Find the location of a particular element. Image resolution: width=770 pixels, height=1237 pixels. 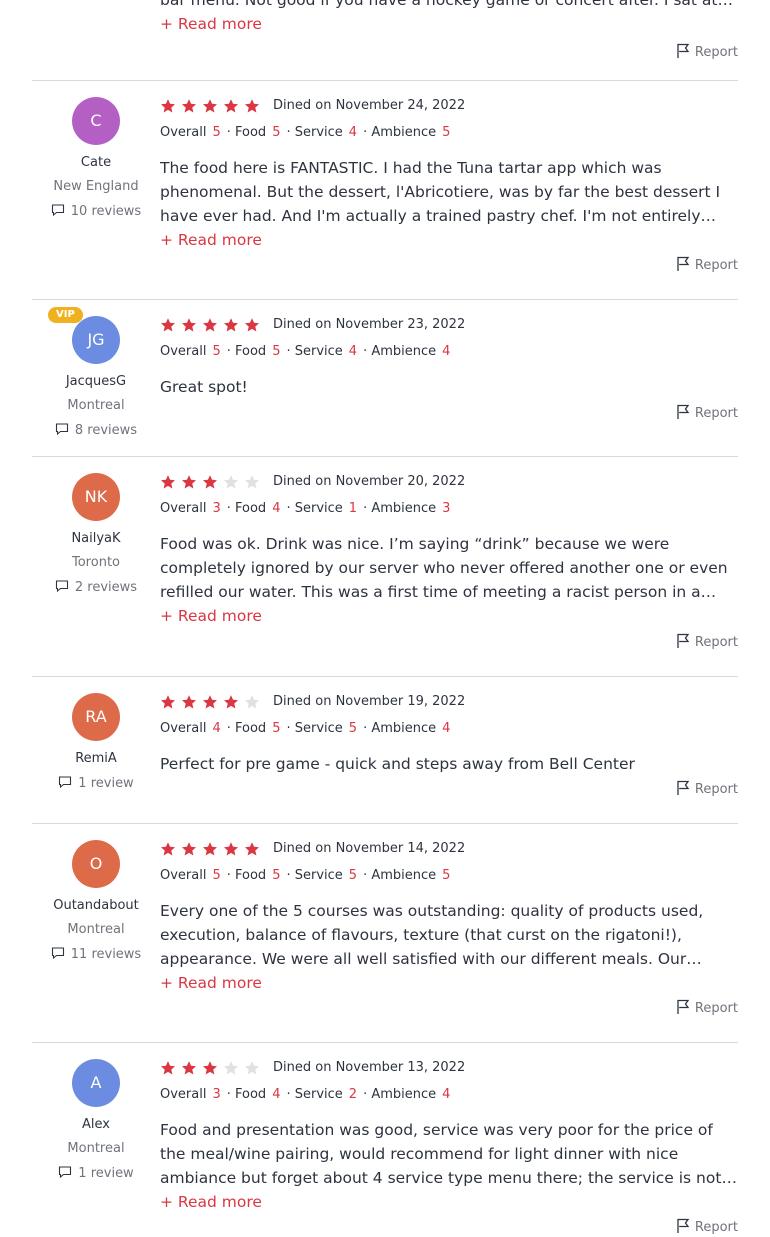

avatar: C is located at coordinates (96, 121).